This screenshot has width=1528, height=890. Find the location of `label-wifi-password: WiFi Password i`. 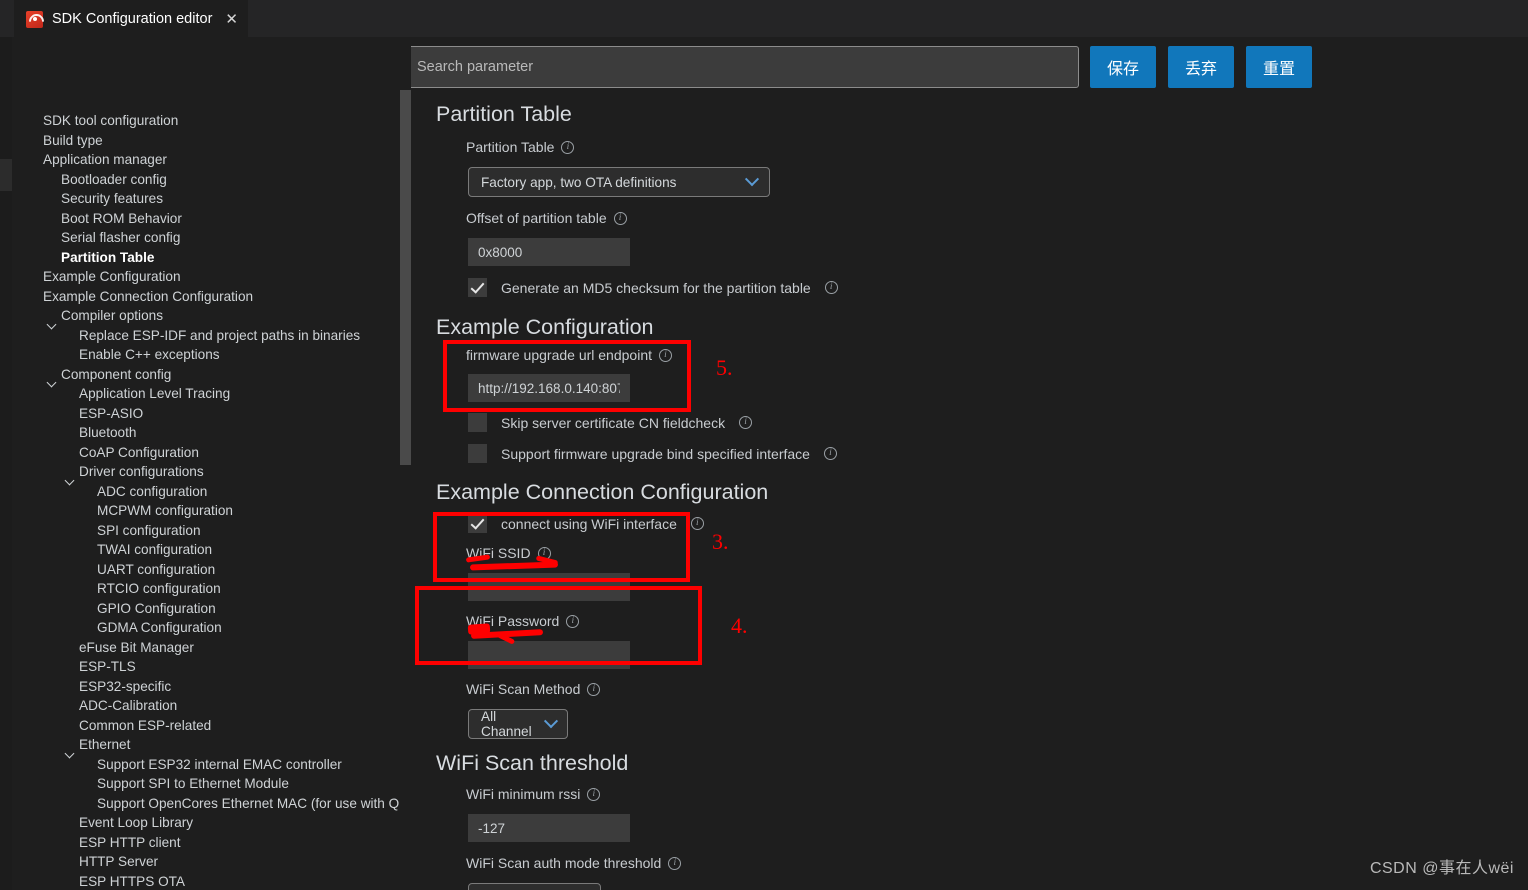

label-wifi-password: WiFi Password i is located at coordinates (997, 621).